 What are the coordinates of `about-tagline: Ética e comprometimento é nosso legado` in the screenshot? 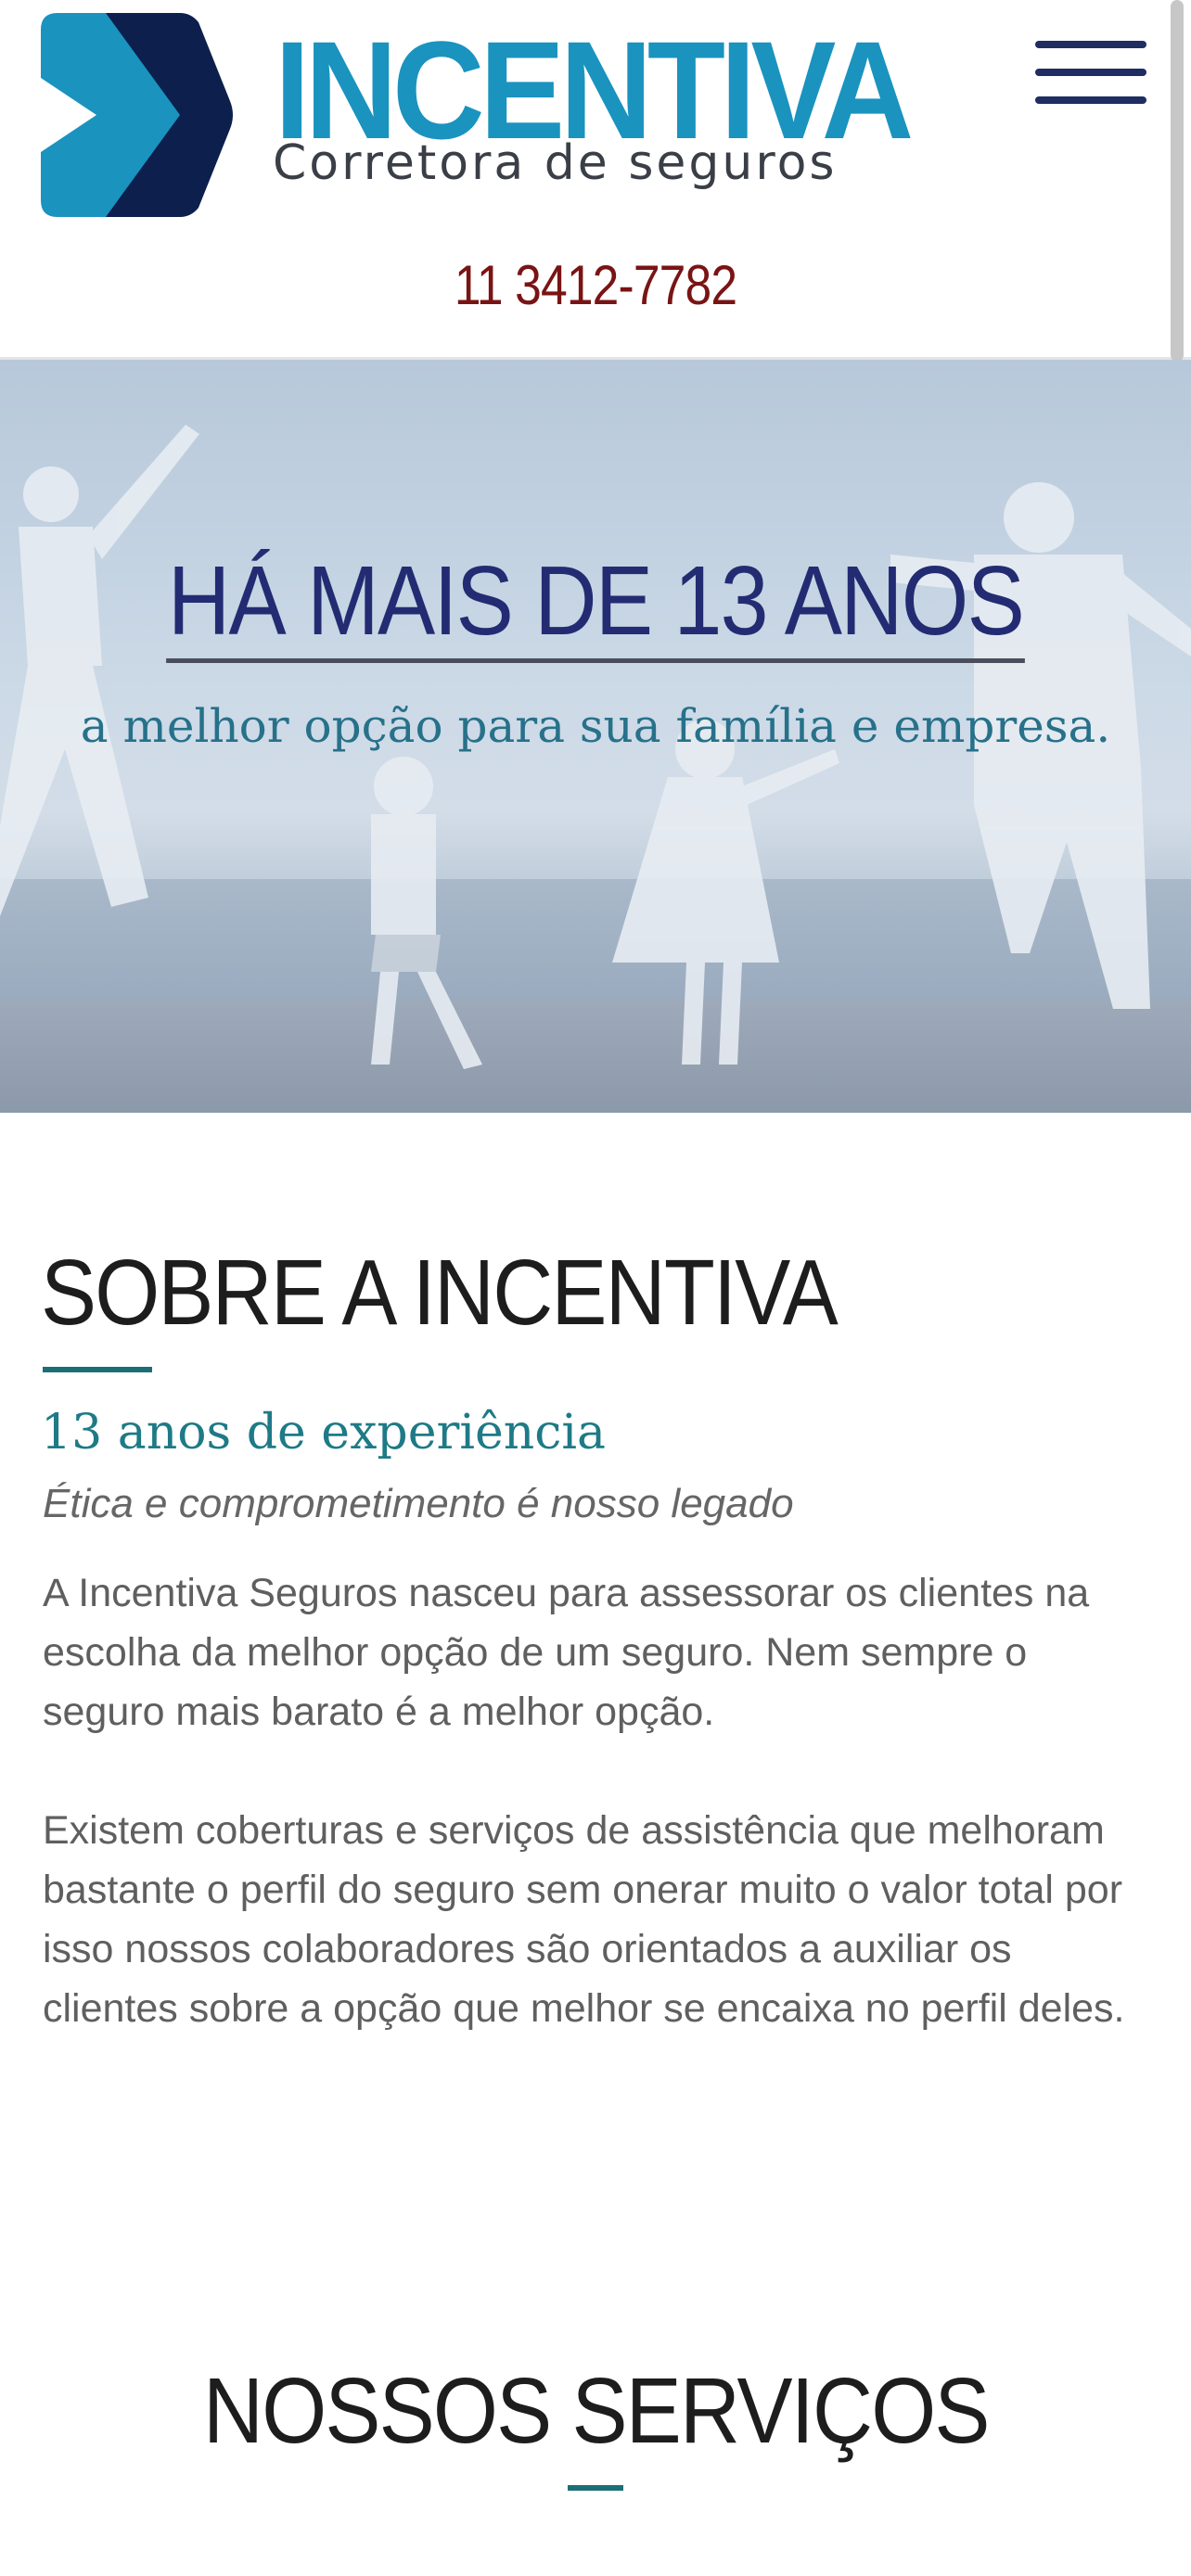 It's located at (418, 1504).